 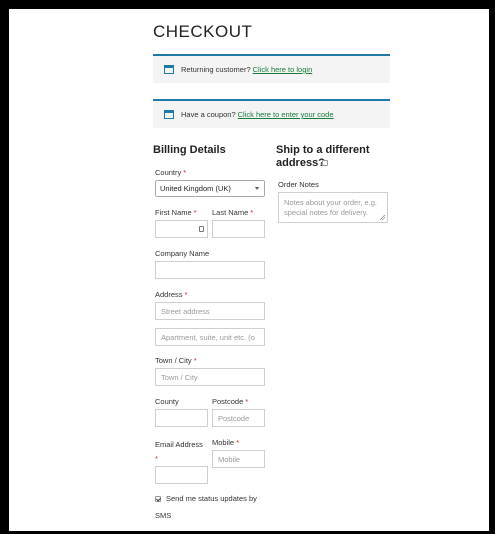 What do you see at coordinates (181, 418) in the screenshot?
I see `county-input` at bounding box center [181, 418].